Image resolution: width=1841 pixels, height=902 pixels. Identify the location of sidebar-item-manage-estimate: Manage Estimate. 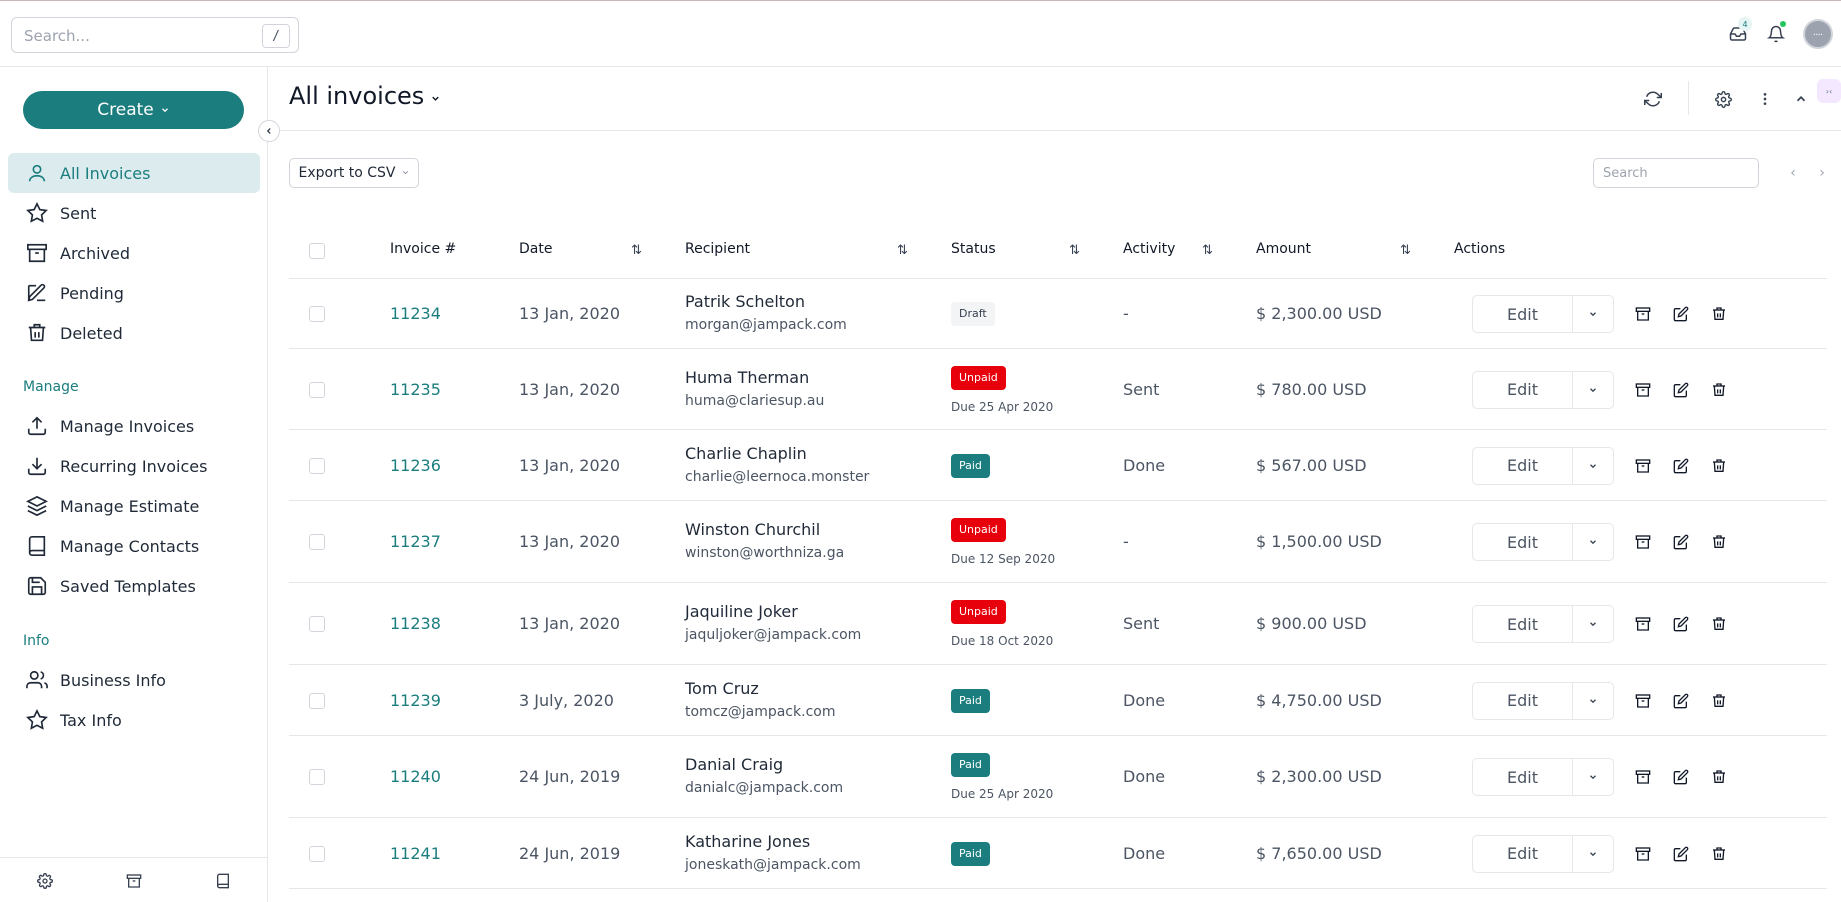
(134, 506).